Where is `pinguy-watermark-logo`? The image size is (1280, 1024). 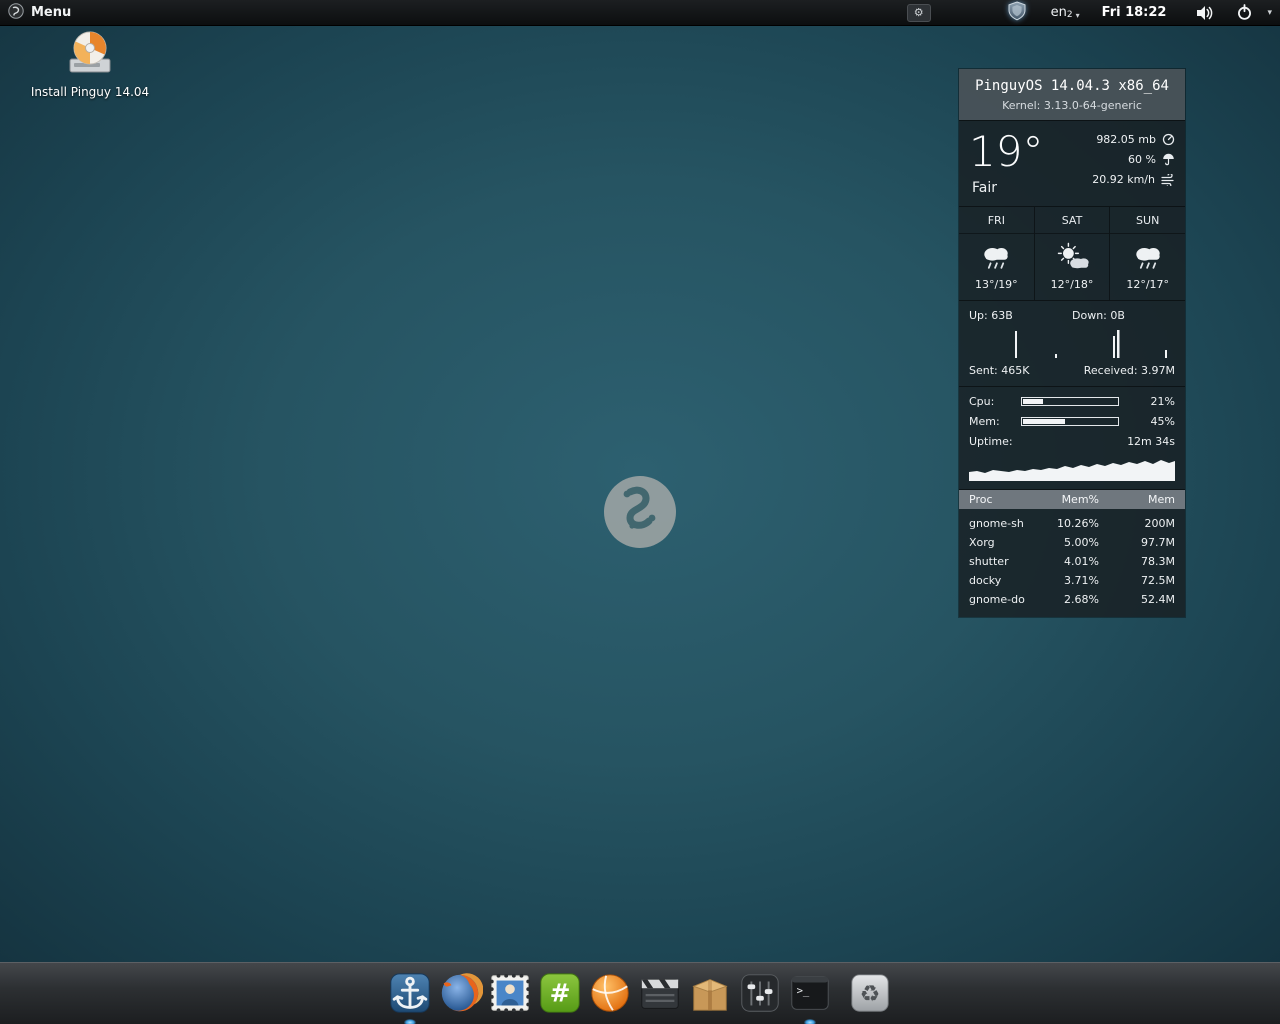
pinguy-watermark-logo is located at coordinates (640, 514).